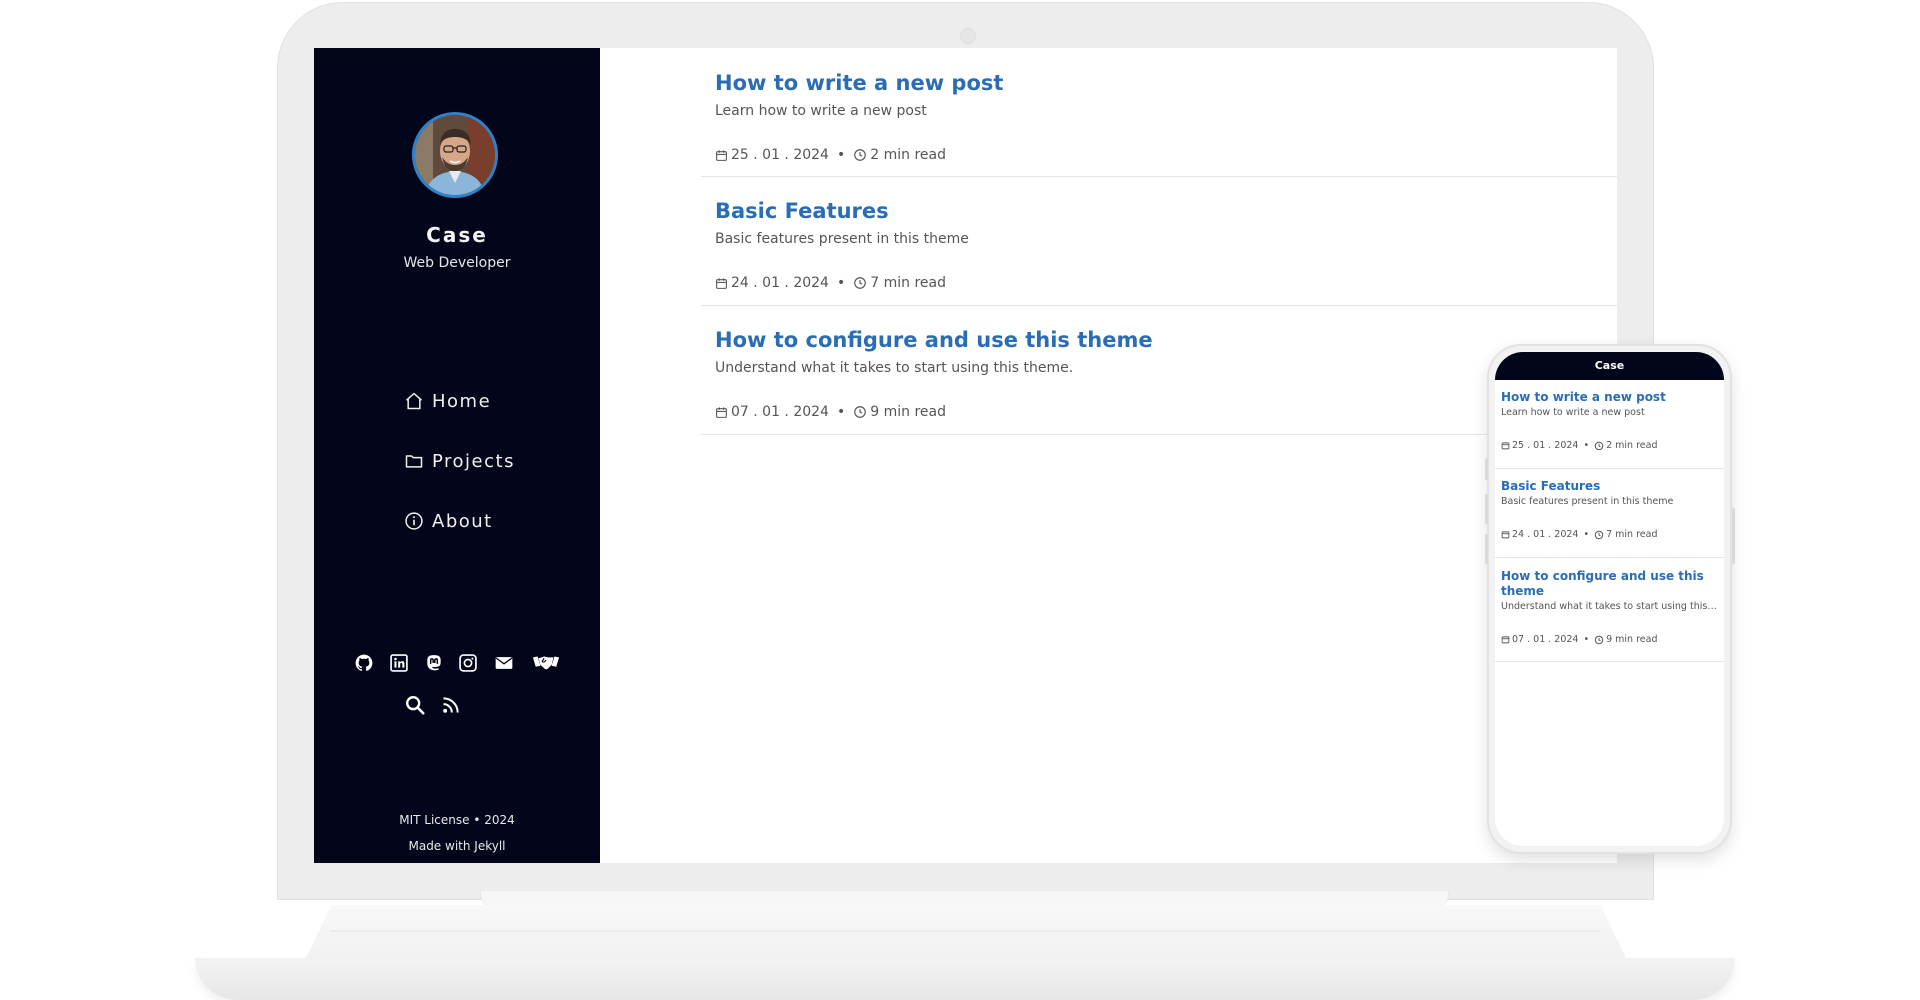 The image size is (1920, 1000). I want to click on post-meta: 24 . 01 . 2024 • 7 min read, so click(830, 283).